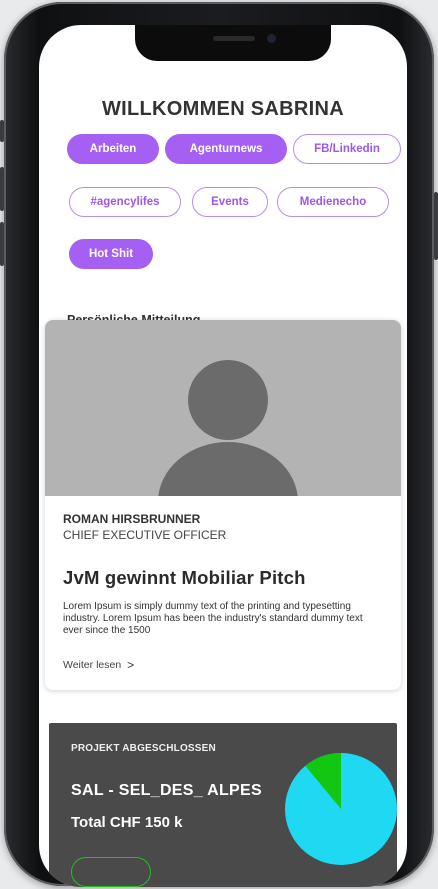 The width and height of the screenshot is (438, 889). What do you see at coordinates (228, 469) in the screenshot?
I see `avatar-body` at bounding box center [228, 469].